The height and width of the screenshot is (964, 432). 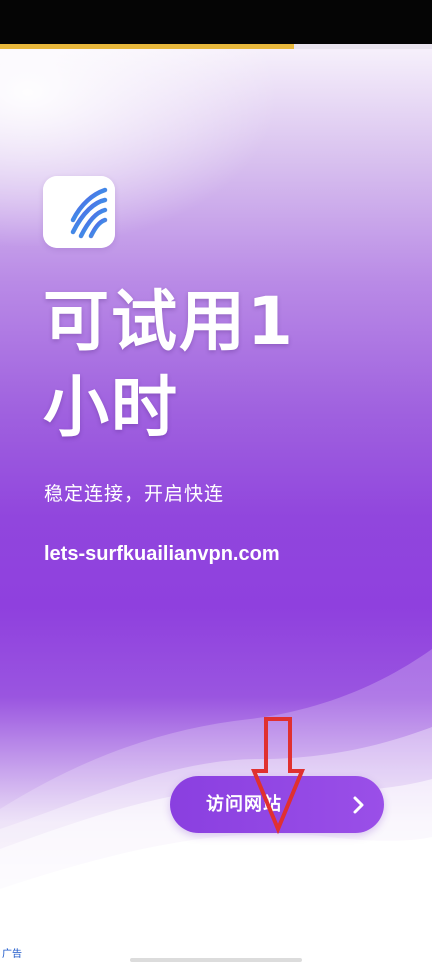 I want to click on status-bar, so click(x=216, y=22).